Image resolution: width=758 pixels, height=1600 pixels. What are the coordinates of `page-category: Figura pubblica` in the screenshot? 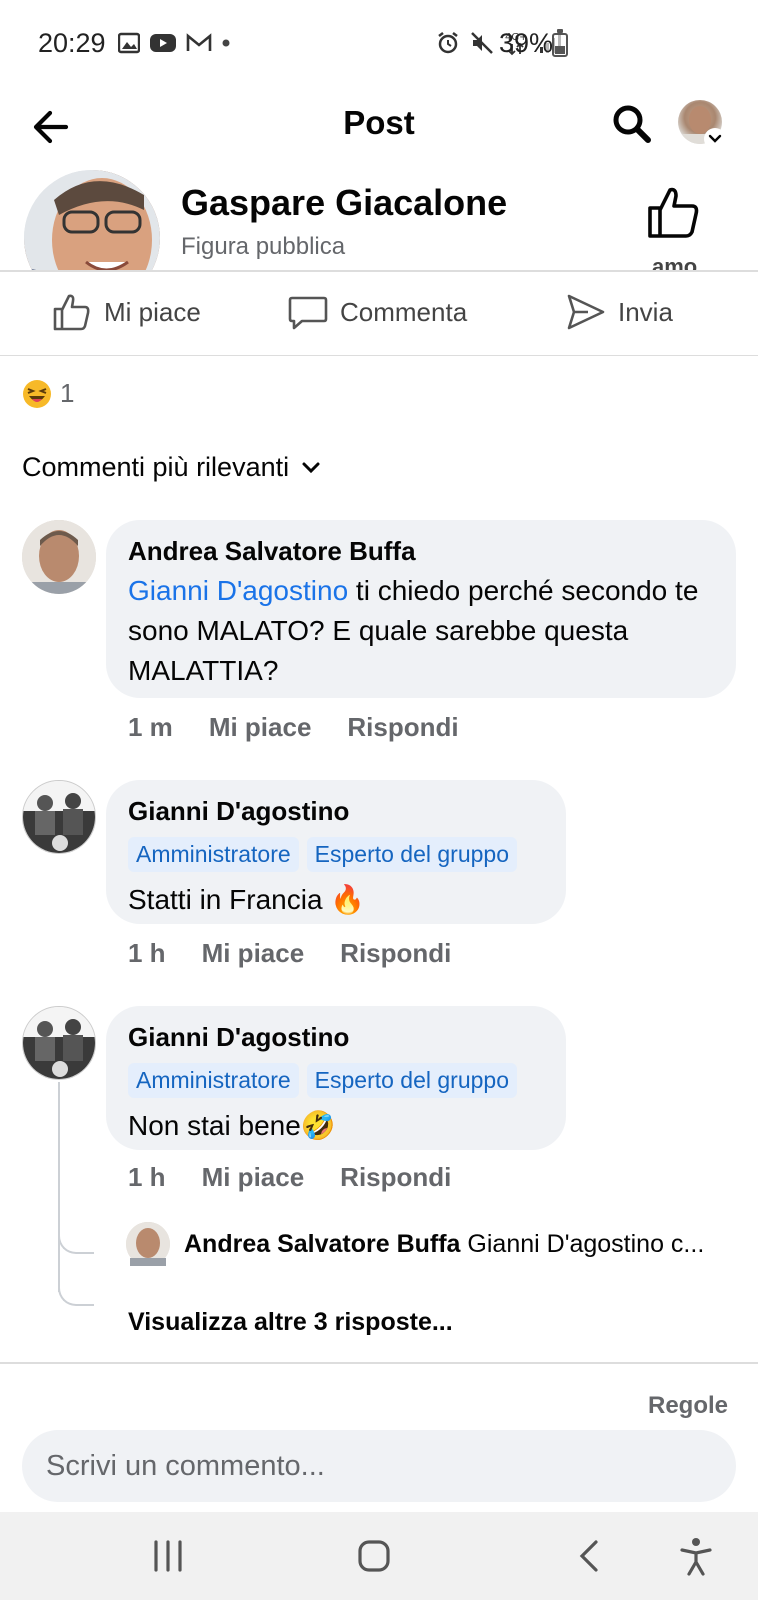 It's located at (263, 246).